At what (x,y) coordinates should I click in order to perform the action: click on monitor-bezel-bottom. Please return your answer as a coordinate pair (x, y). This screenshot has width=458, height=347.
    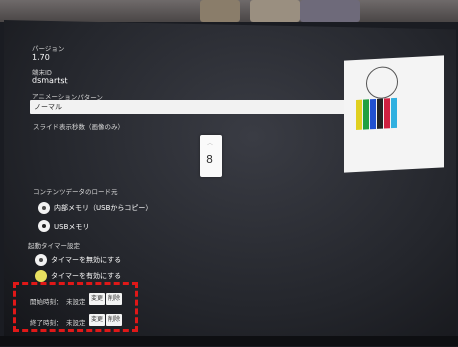
    Looking at the image, I should click on (229, 341).